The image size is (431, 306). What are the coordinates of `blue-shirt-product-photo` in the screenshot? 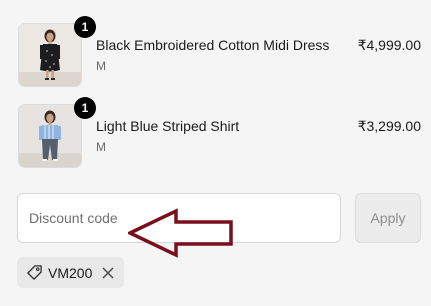 It's located at (50, 136).